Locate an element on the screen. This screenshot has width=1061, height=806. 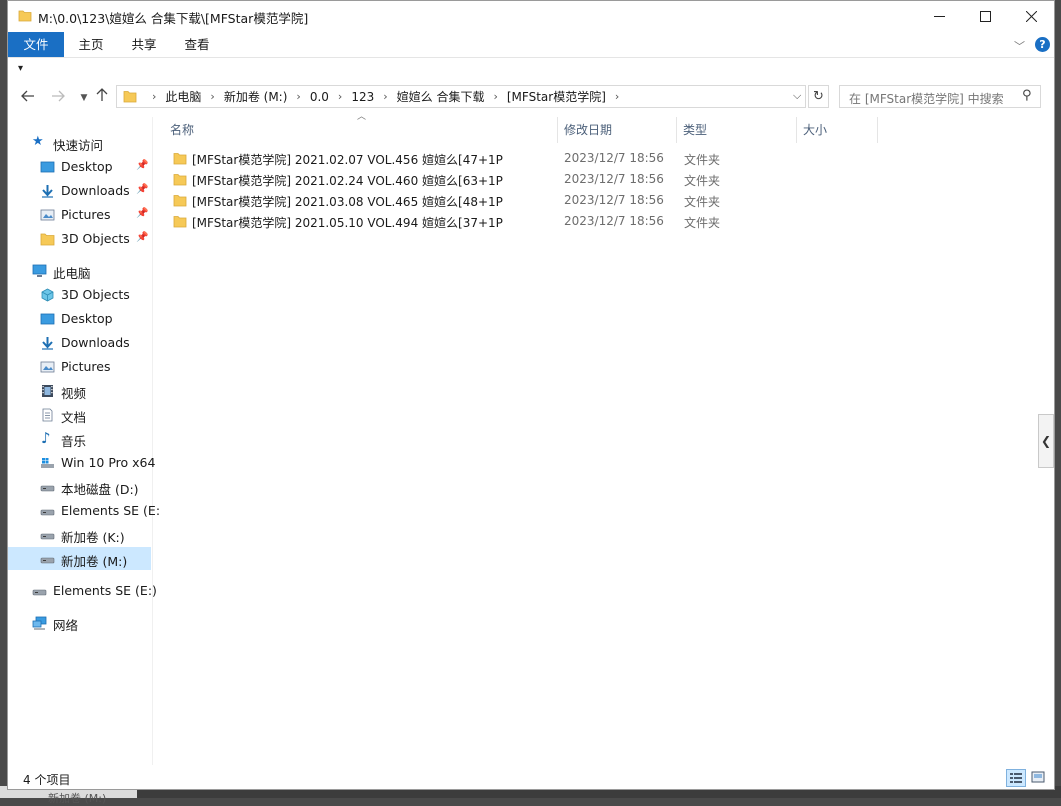
breadcrumb-collection: 媗媗么 合集下载 is located at coordinates (441, 96).